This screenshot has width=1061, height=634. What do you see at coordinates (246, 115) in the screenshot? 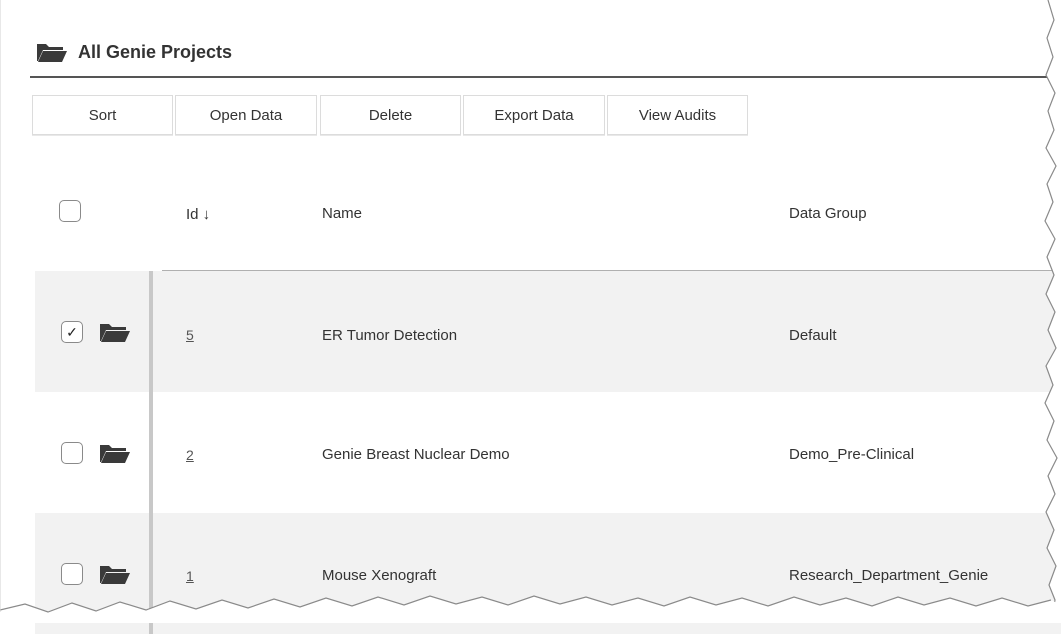
I see `open-data-button: Open Data` at bounding box center [246, 115].